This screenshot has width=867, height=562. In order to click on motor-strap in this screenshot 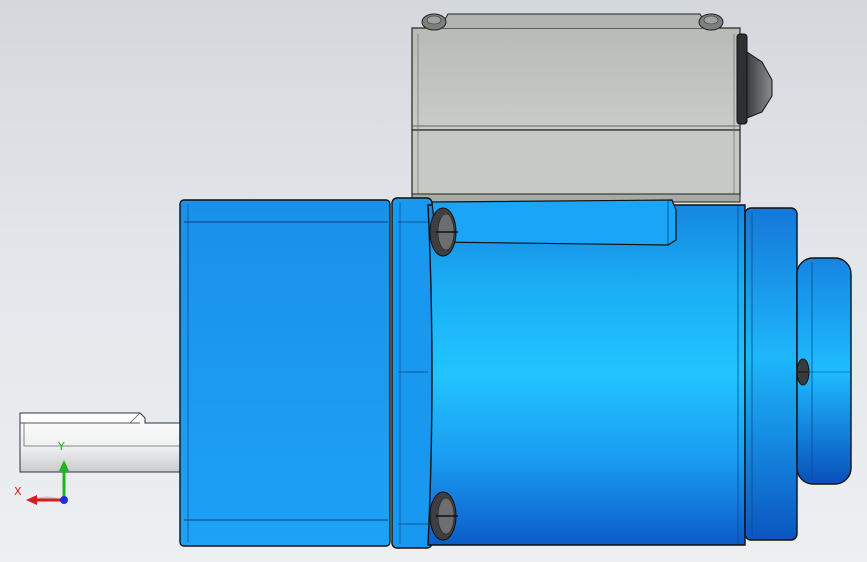, I will do `click(554, 222)`.